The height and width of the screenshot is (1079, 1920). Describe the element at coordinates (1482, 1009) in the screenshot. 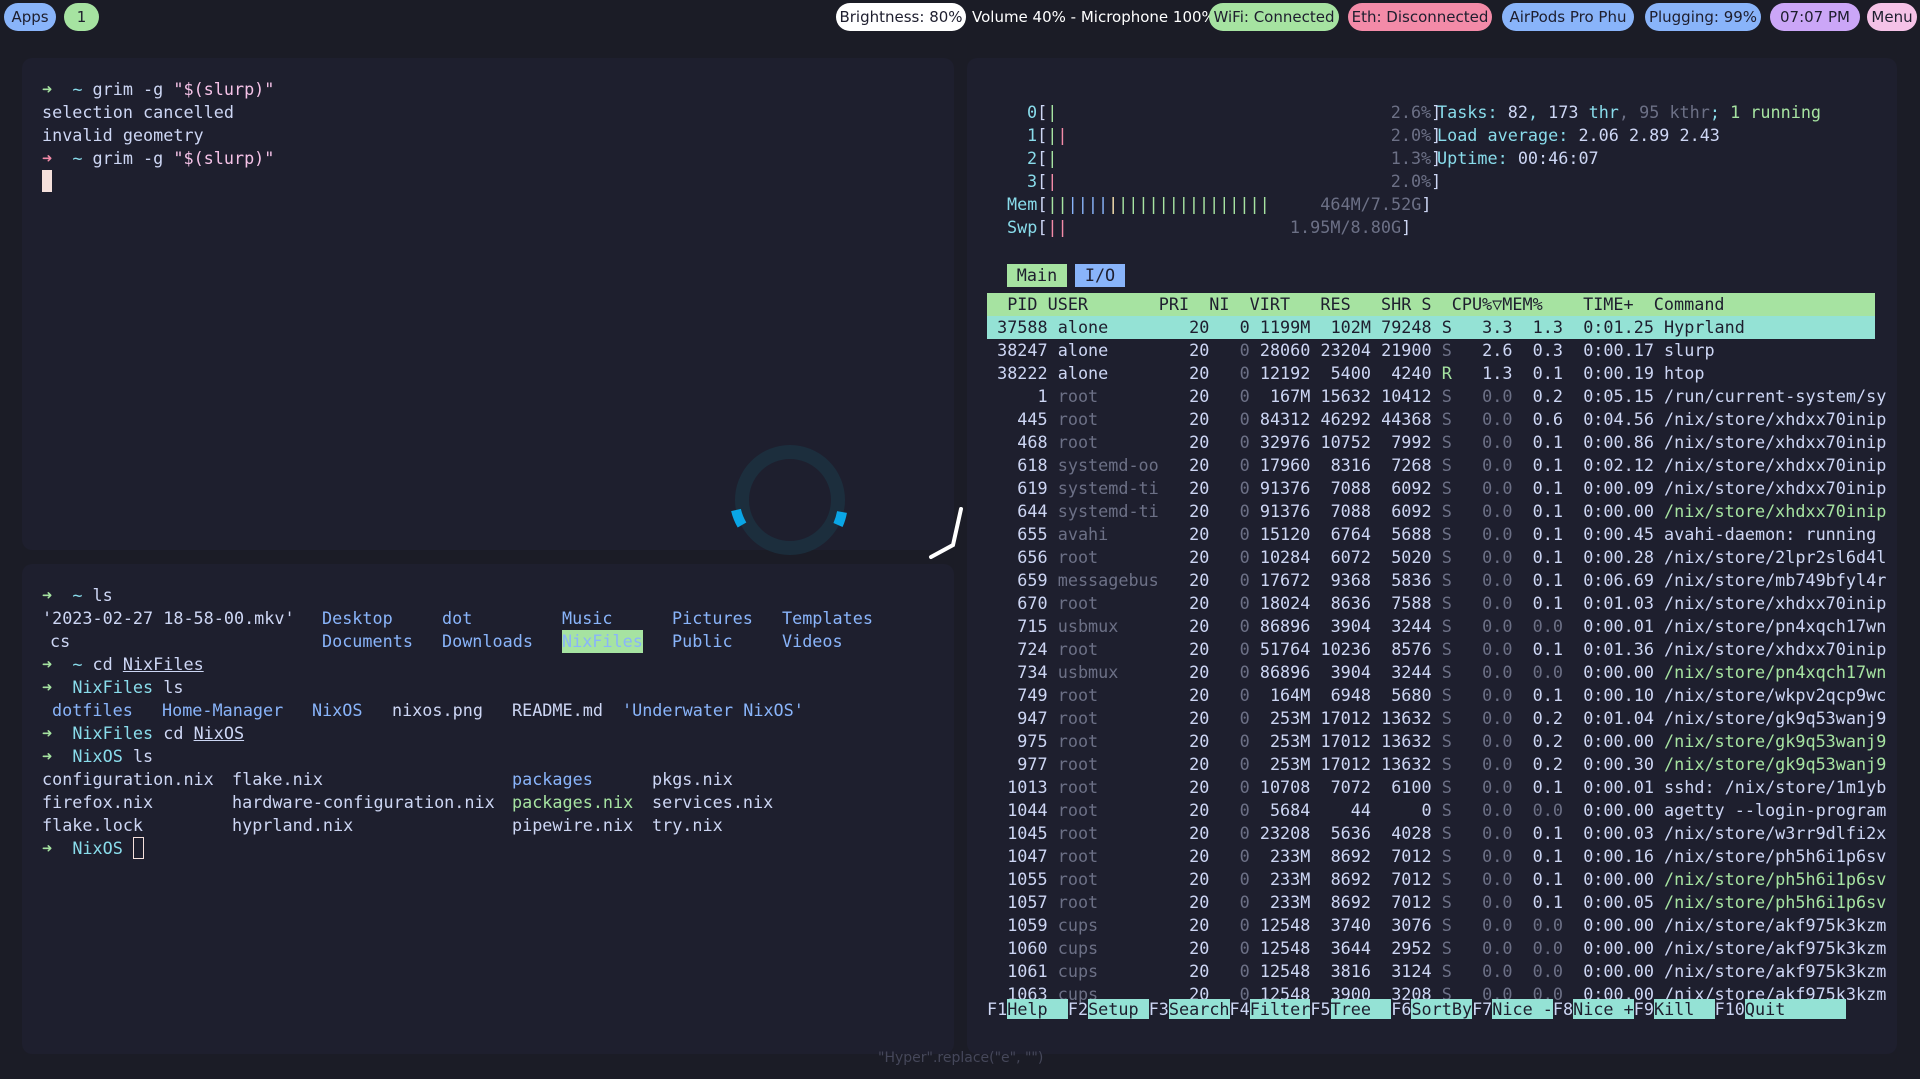

I see `fkey-label: F7` at that location.